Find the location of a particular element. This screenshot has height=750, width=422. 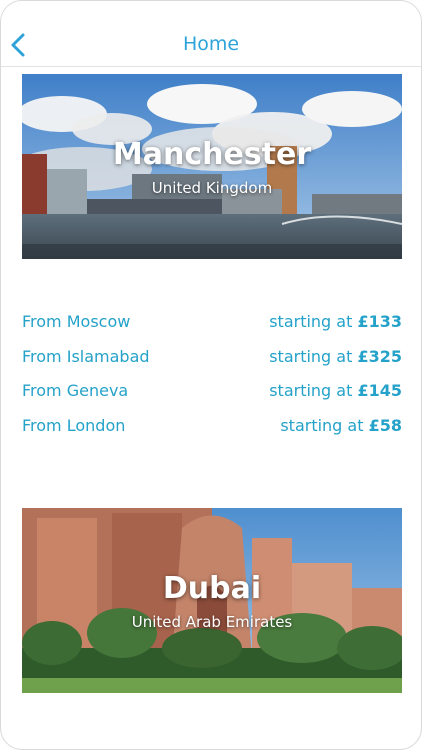

route-item: From Islamabad starting at £325 is located at coordinates (212, 358).